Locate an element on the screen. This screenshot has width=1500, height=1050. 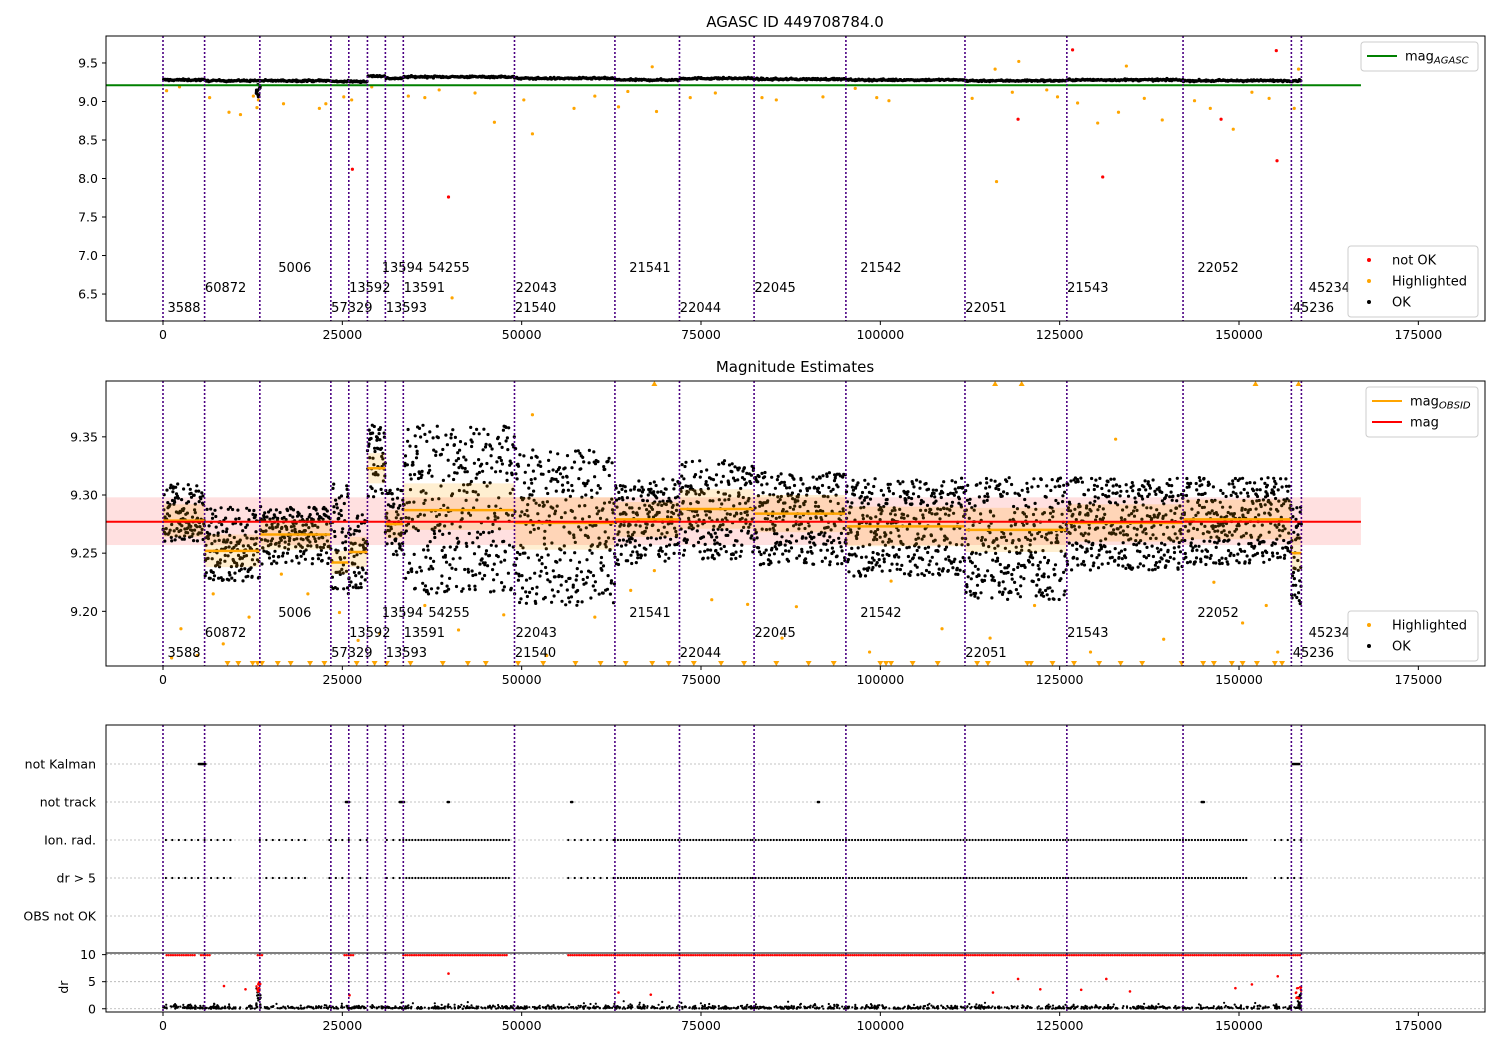
top-obsid-label: 21543 is located at coordinates (1087, 288).